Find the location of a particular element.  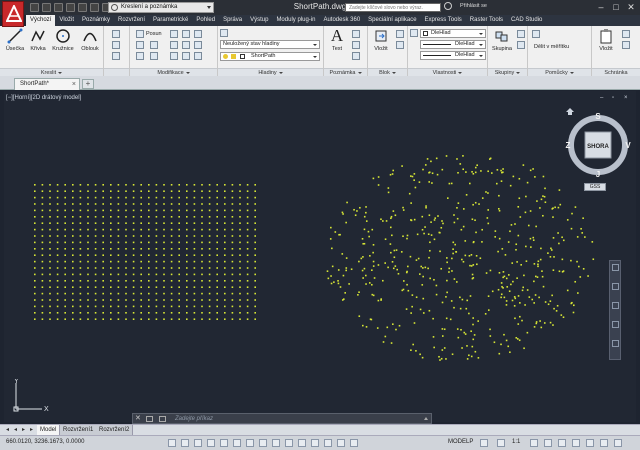

command-history-icon is located at coordinates (162, 419).